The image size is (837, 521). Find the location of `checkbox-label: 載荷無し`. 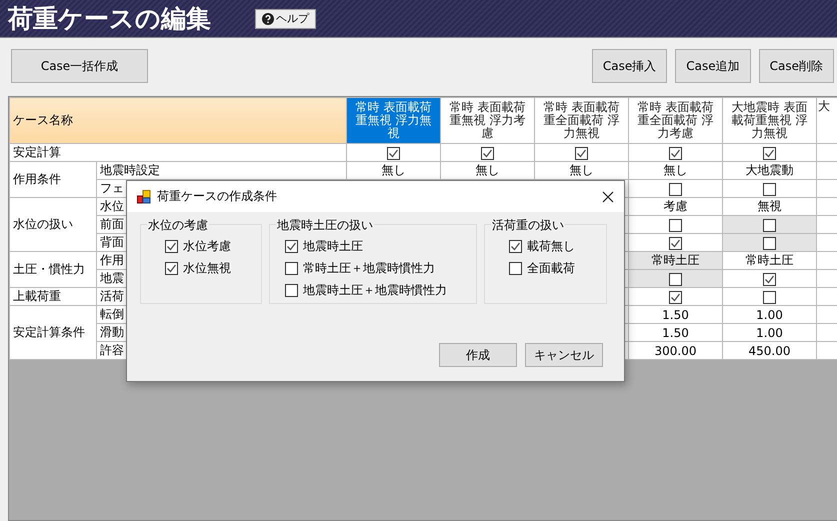

checkbox-label: 載荷無し is located at coordinates (551, 246).